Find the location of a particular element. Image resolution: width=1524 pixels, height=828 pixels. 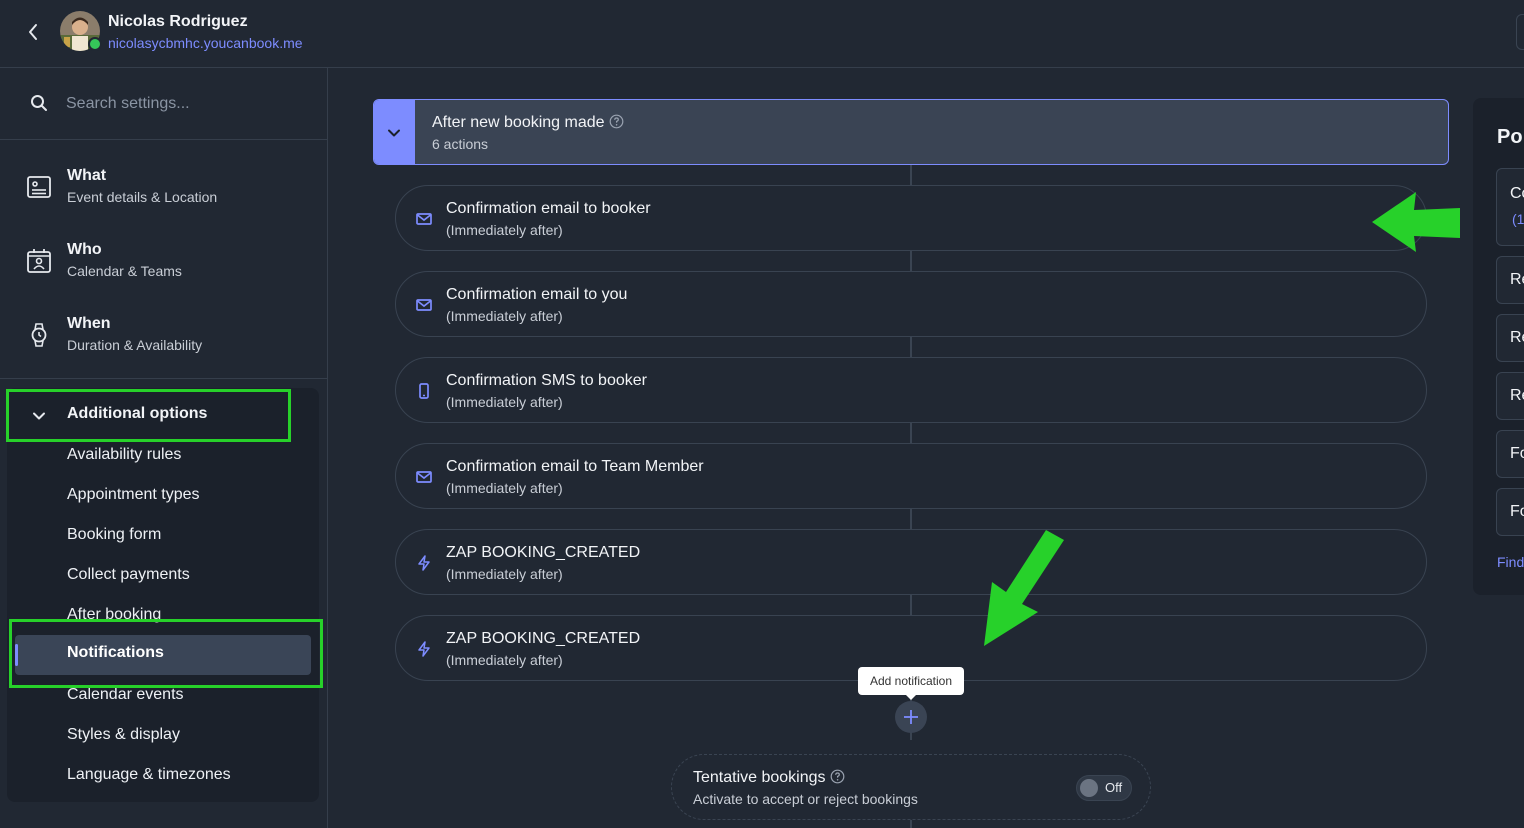

user-name: Nicolas Rodriguez is located at coordinates (178, 21).